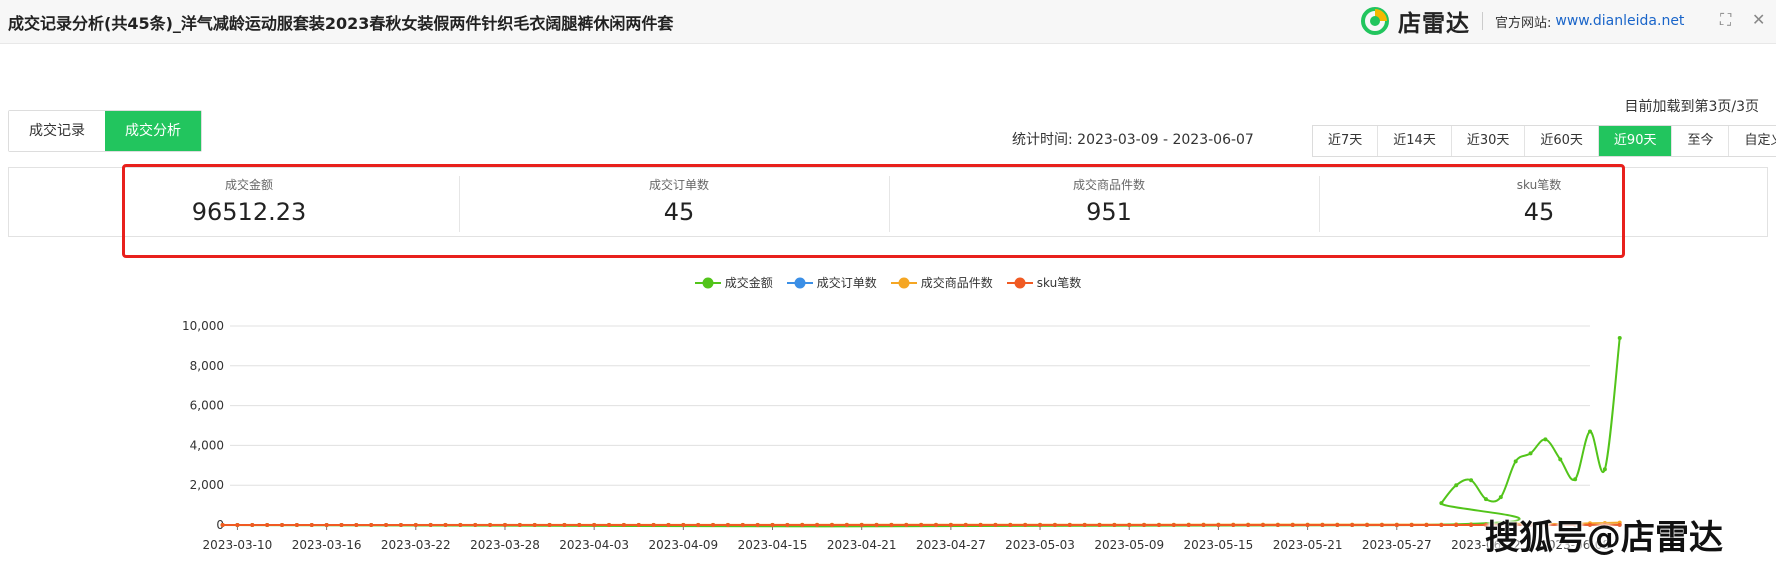 This screenshot has width=1776, height=572. Describe the element at coordinates (207, 485) in the screenshot. I see `y-tick-label: 2,000` at that location.